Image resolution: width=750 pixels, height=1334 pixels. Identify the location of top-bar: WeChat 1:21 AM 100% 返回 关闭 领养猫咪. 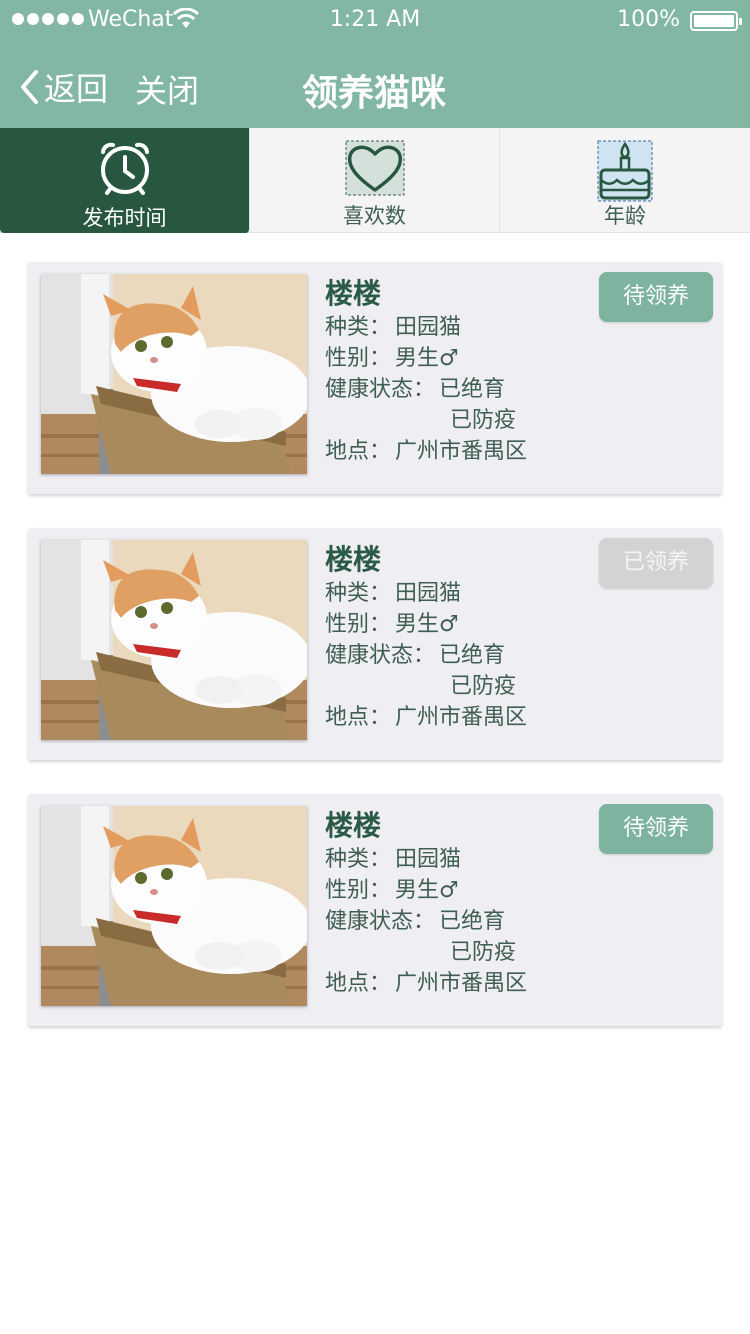
(375, 64).